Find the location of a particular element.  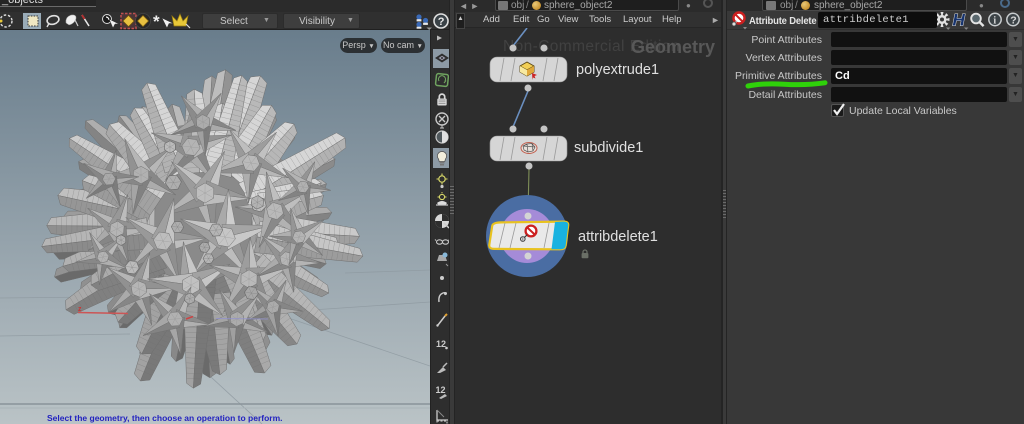

svg-text: i is located at coordinates (994, 21).